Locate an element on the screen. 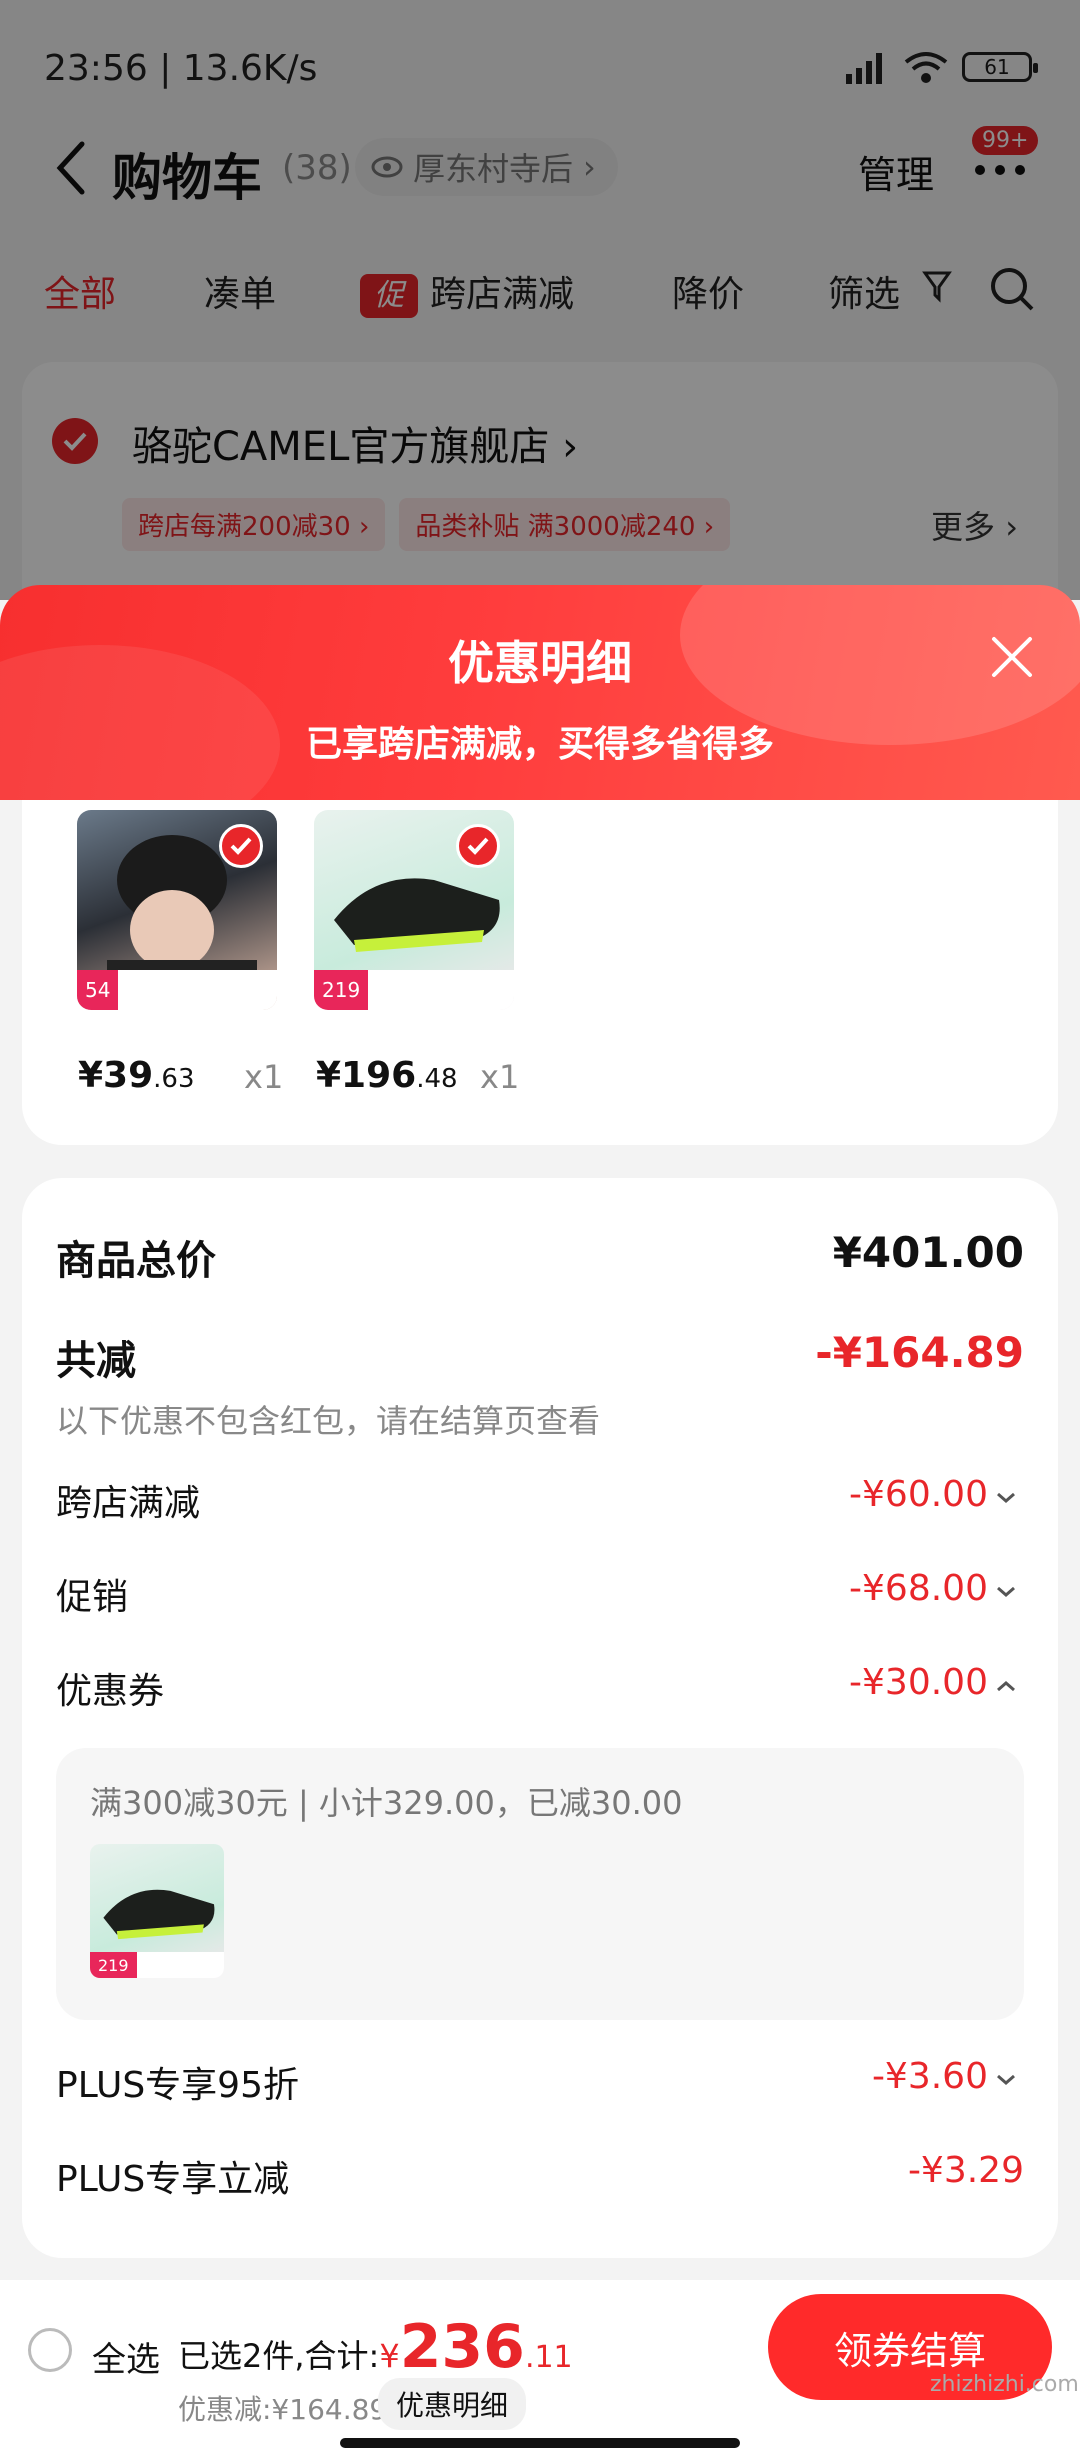 Image resolution: width=1080 pixels, height=2460 pixels. total-summary: 已选2件,合计:¥236.11 is located at coordinates (375, 2347).